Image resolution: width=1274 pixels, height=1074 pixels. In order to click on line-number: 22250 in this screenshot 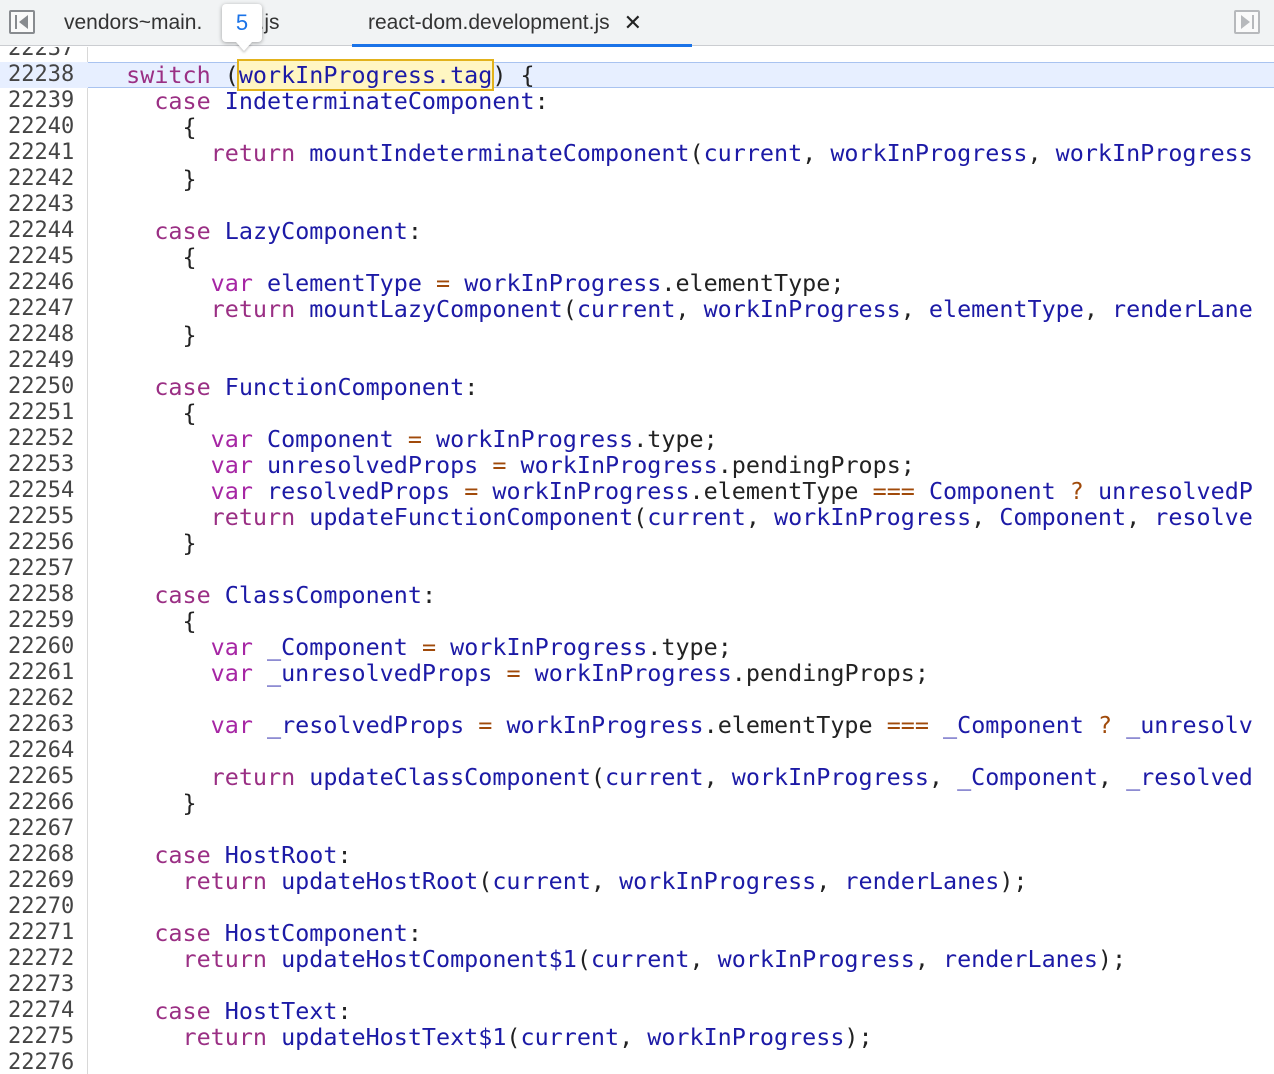, I will do `click(41, 387)`.